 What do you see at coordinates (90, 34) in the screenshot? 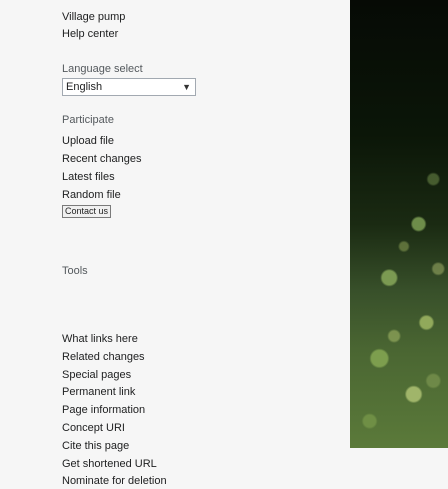
I see `sidebar-link-help-center: Help center` at bounding box center [90, 34].